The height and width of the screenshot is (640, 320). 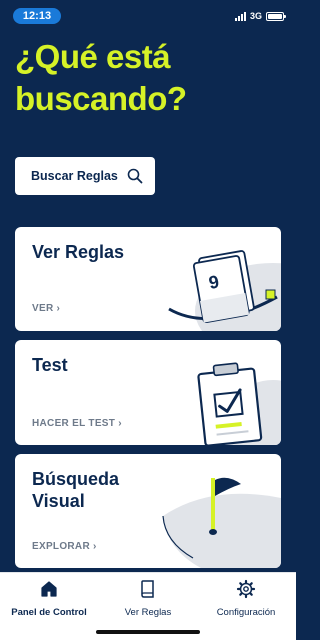 I want to click on tab-label: Ver Reglas, so click(x=148, y=612).